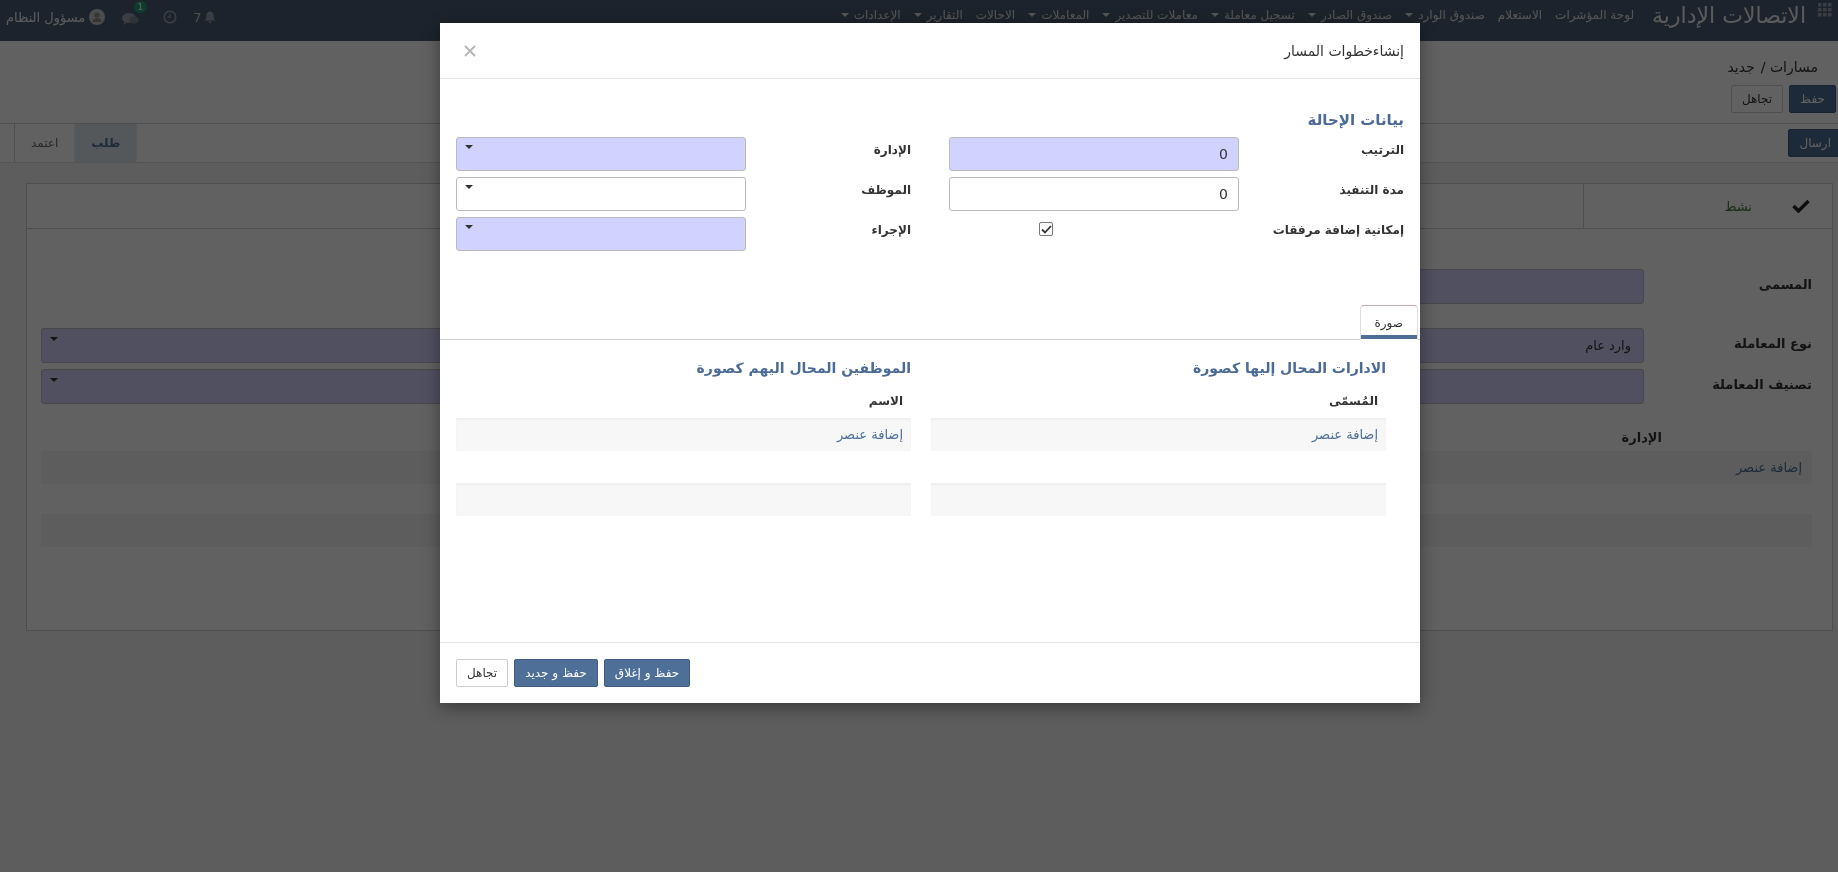  What do you see at coordinates (1772, 343) in the screenshot?
I see `field-label: نوع المعاملة` at bounding box center [1772, 343].